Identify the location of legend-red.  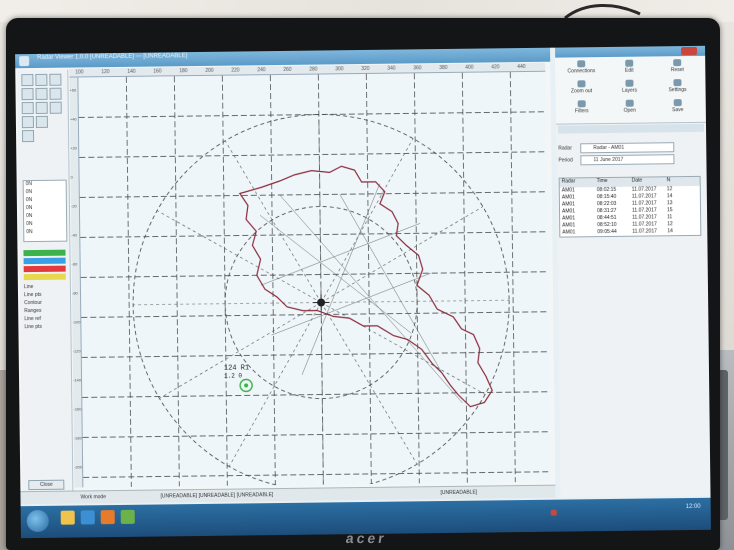
(44, 269).